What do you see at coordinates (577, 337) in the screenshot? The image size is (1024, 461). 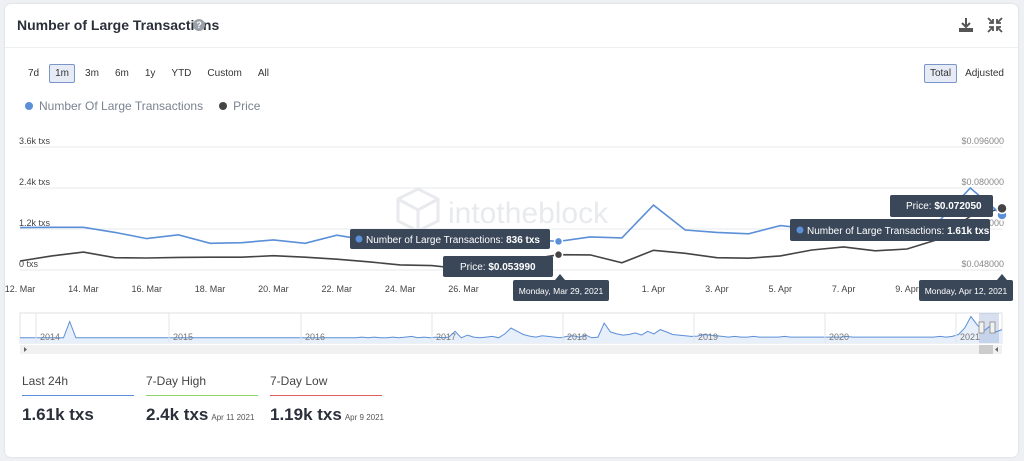 I see `navigator-year-label: 2018` at bounding box center [577, 337].